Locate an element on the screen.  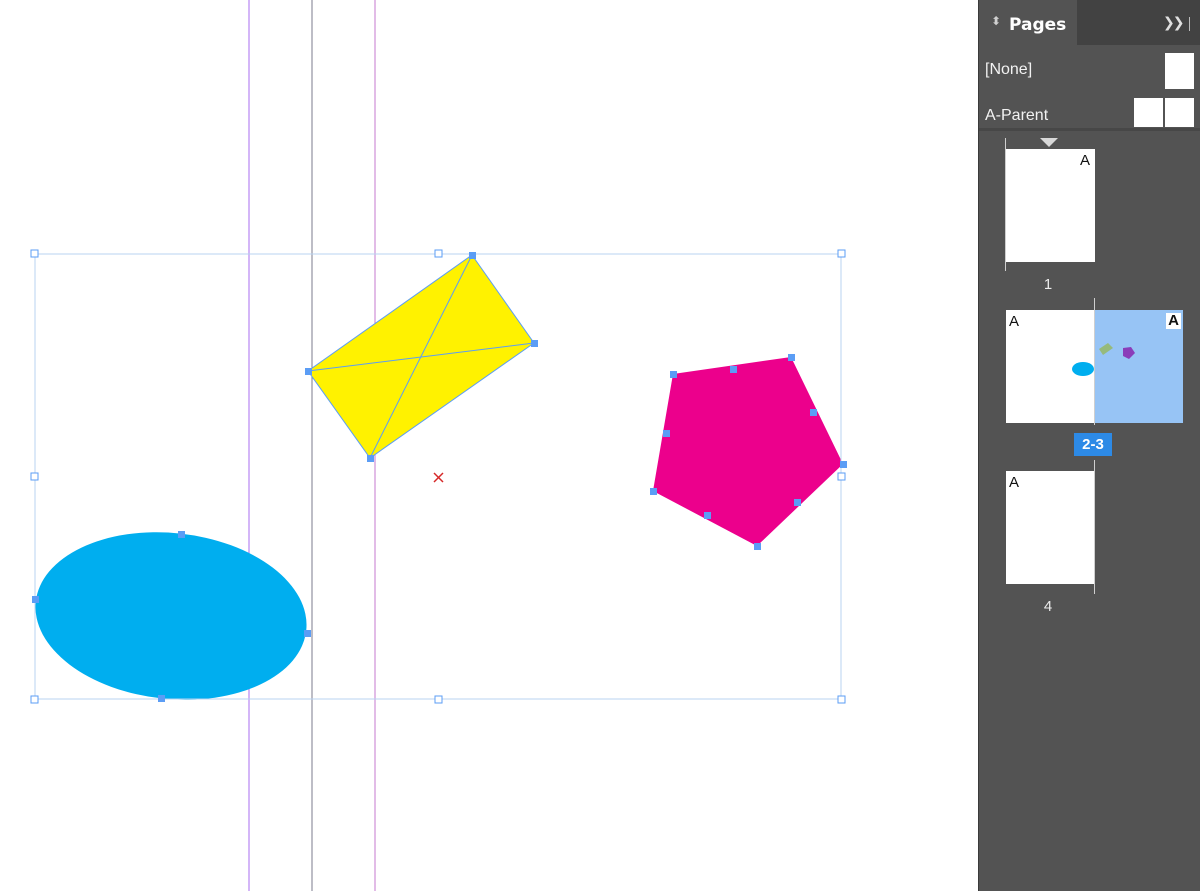
tab-pages: ⬍ Pages is located at coordinates (1028, 22).